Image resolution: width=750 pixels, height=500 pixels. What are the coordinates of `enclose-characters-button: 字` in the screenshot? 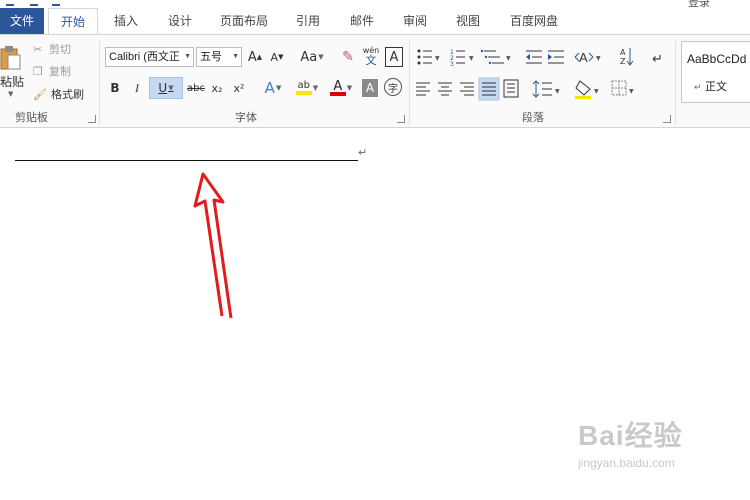 It's located at (393, 87).